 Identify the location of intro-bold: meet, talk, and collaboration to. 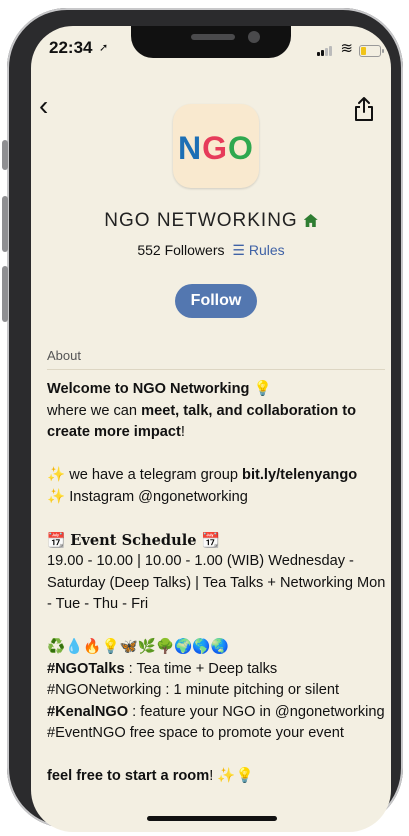
(248, 410).